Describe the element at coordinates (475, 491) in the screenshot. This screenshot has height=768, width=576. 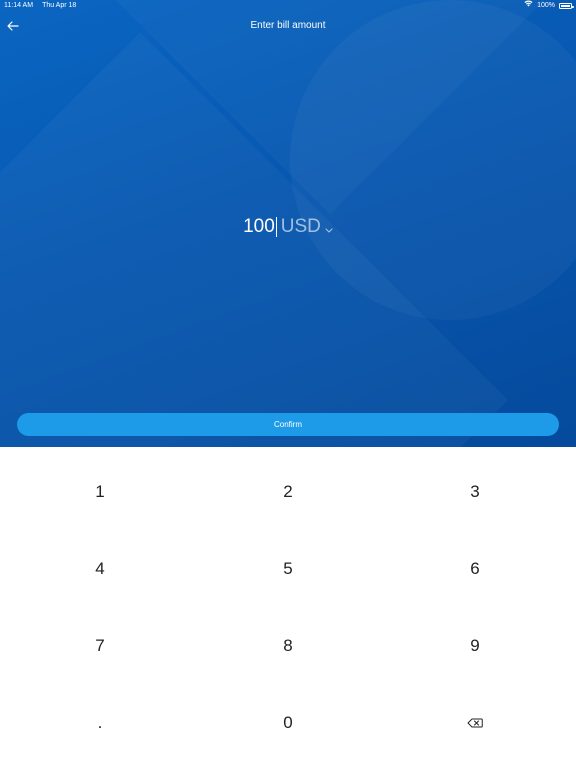
I see `key-3: 3` at that location.